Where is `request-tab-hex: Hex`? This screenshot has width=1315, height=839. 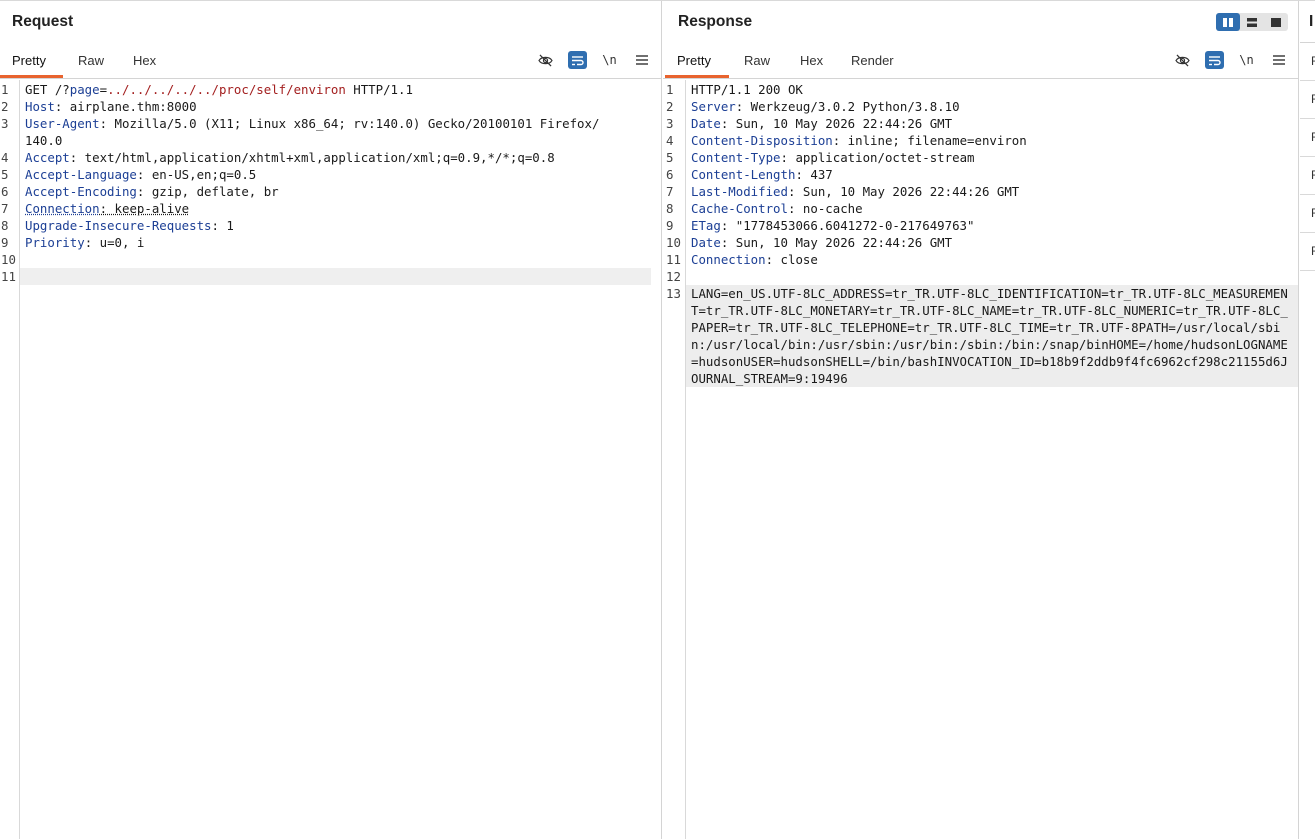
request-tab-hex: Hex is located at coordinates (144, 60).